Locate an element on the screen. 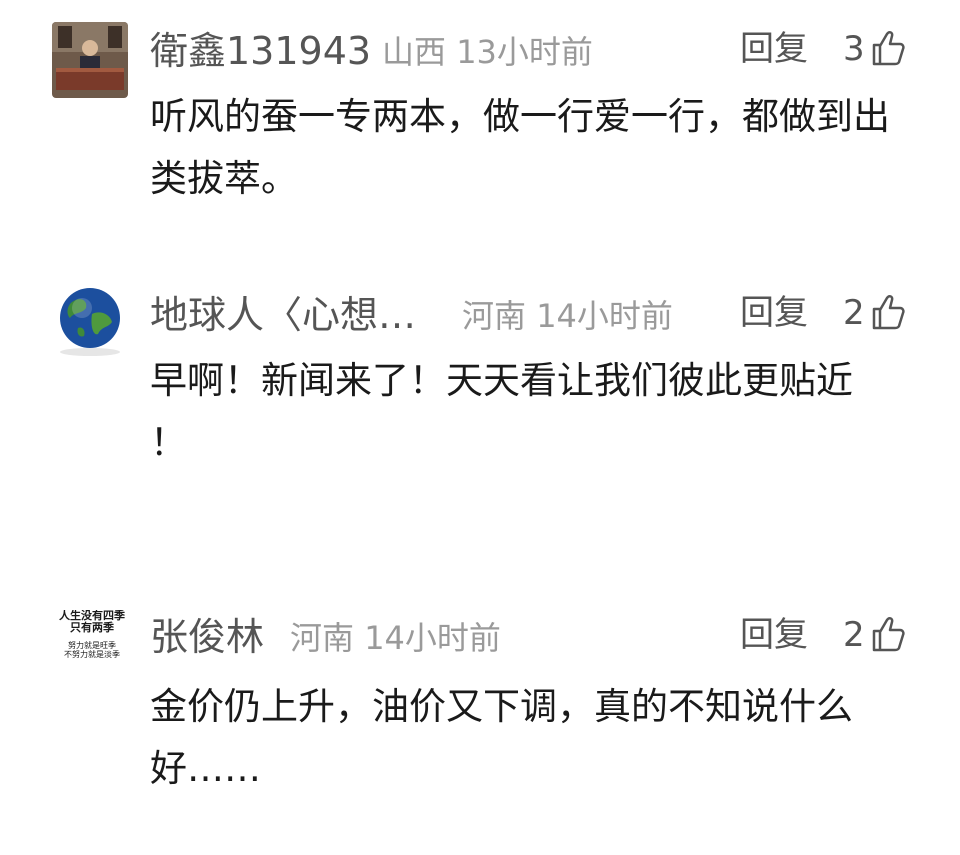  person-desk-photo-avatar-icon is located at coordinates (90, 60).